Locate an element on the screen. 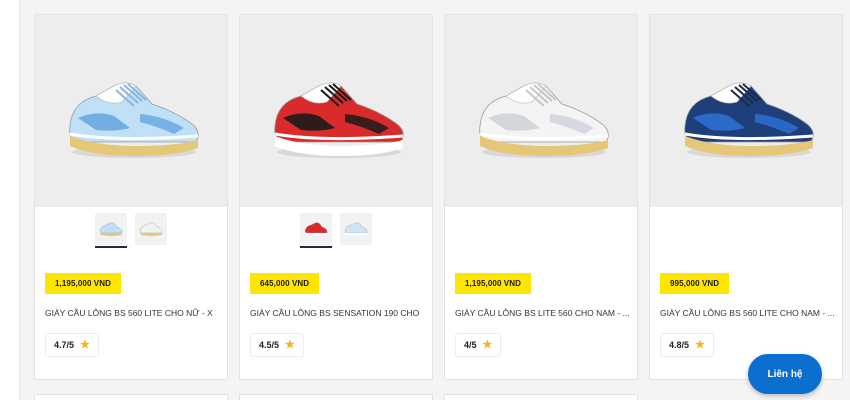  rating-value: 4.8/5 is located at coordinates (679, 345).